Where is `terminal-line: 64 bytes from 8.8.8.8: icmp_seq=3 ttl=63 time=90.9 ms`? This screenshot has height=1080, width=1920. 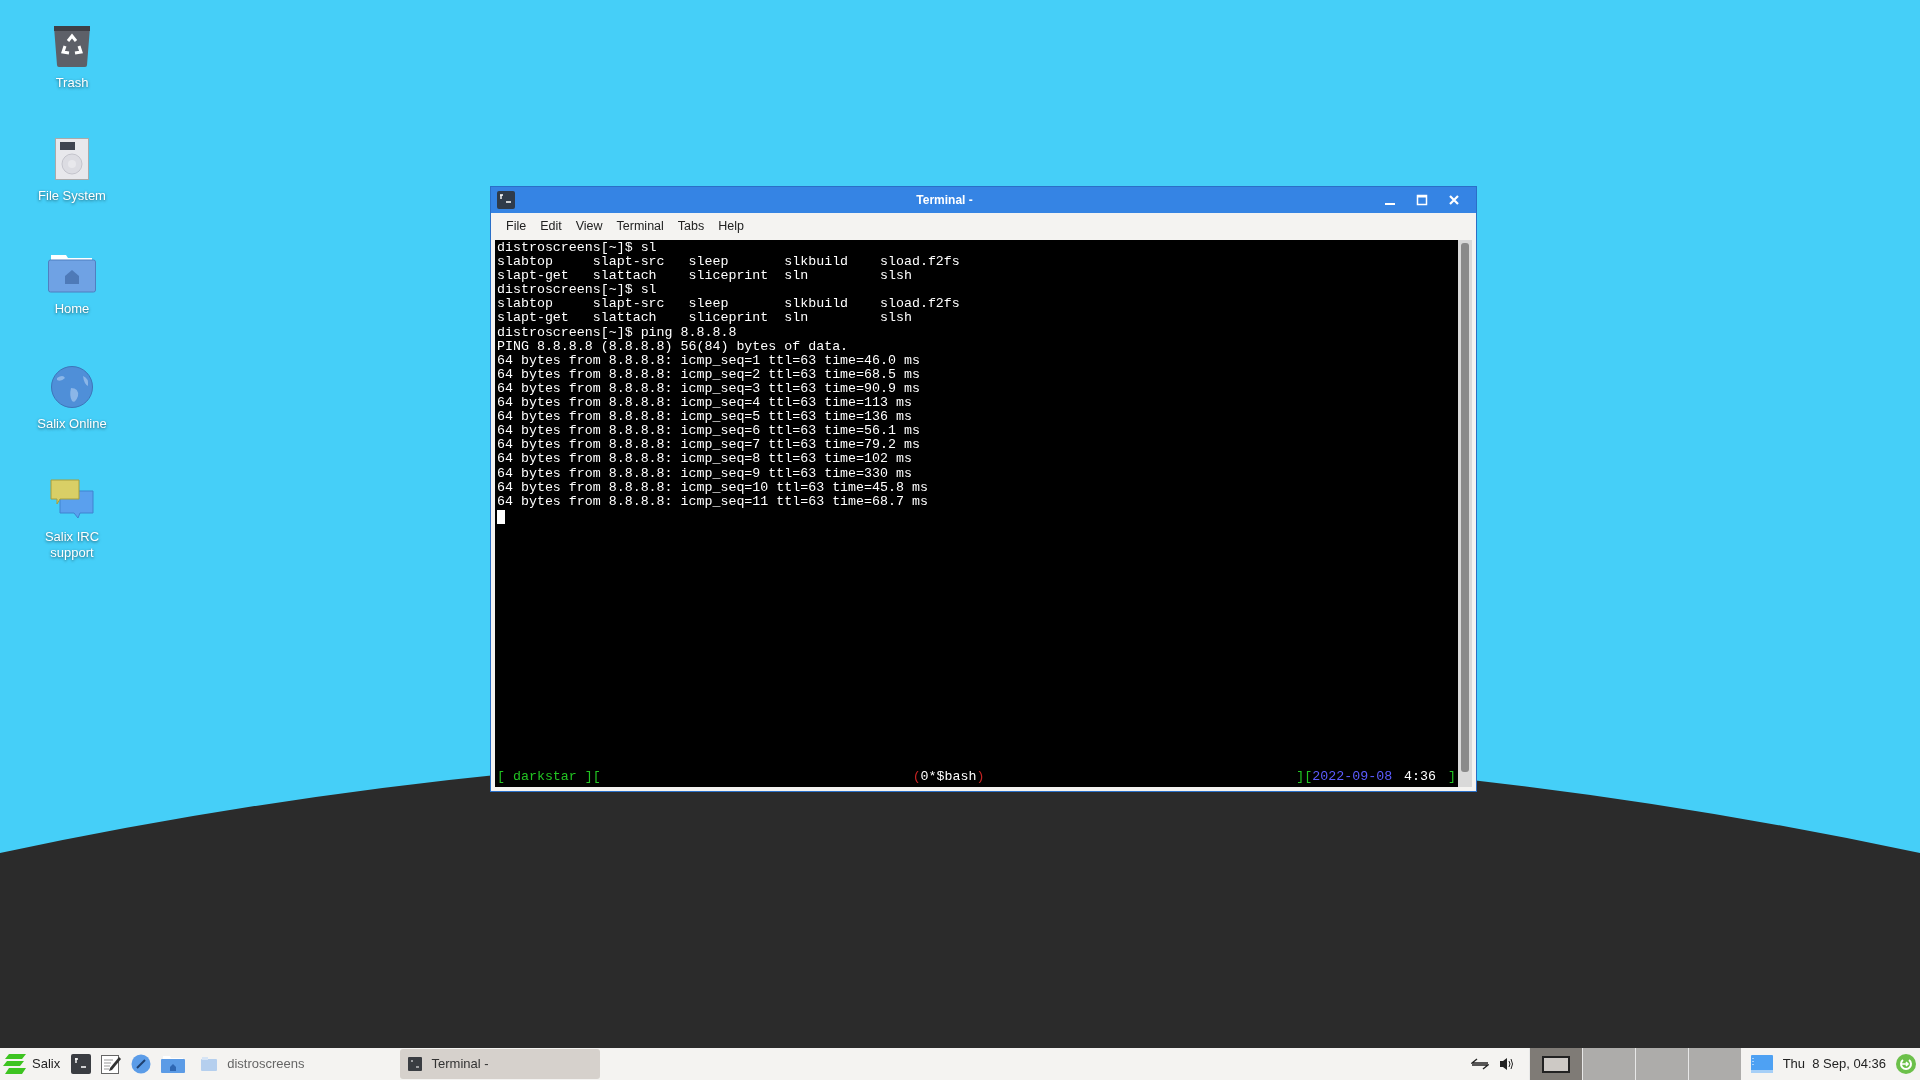 terminal-line: 64 bytes from 8.8.8.8: icmp_seq=3 ttl=63 time=90.9 ms is located at coordinates (709, 389).